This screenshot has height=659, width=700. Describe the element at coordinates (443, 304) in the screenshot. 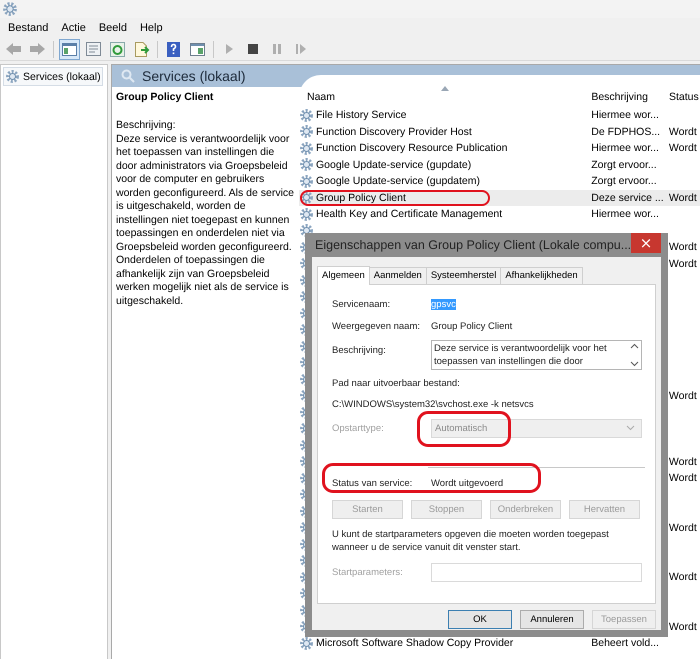

I see `service-name-value: gpsvc` at that location.